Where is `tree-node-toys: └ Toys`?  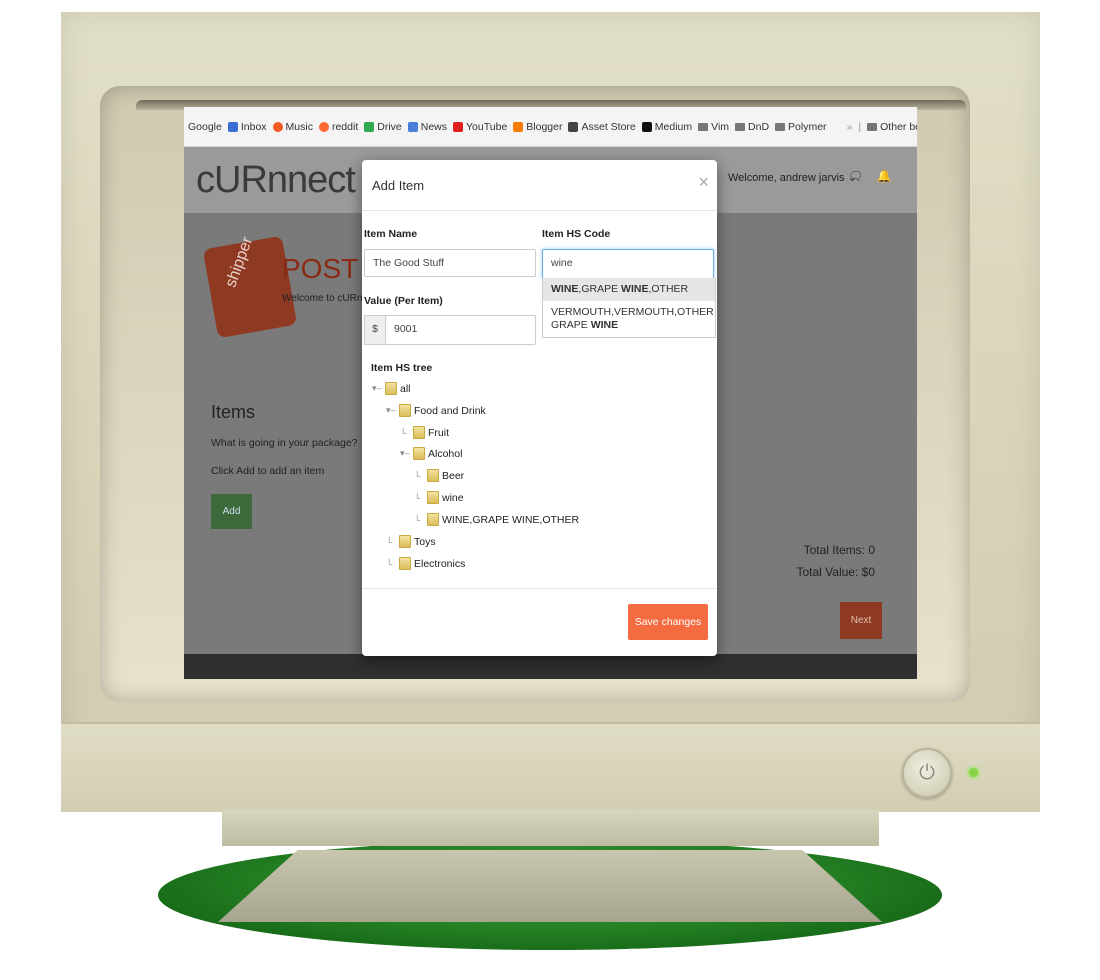
tree-node-toys: └ Toys is located at coordinates (411, 541).